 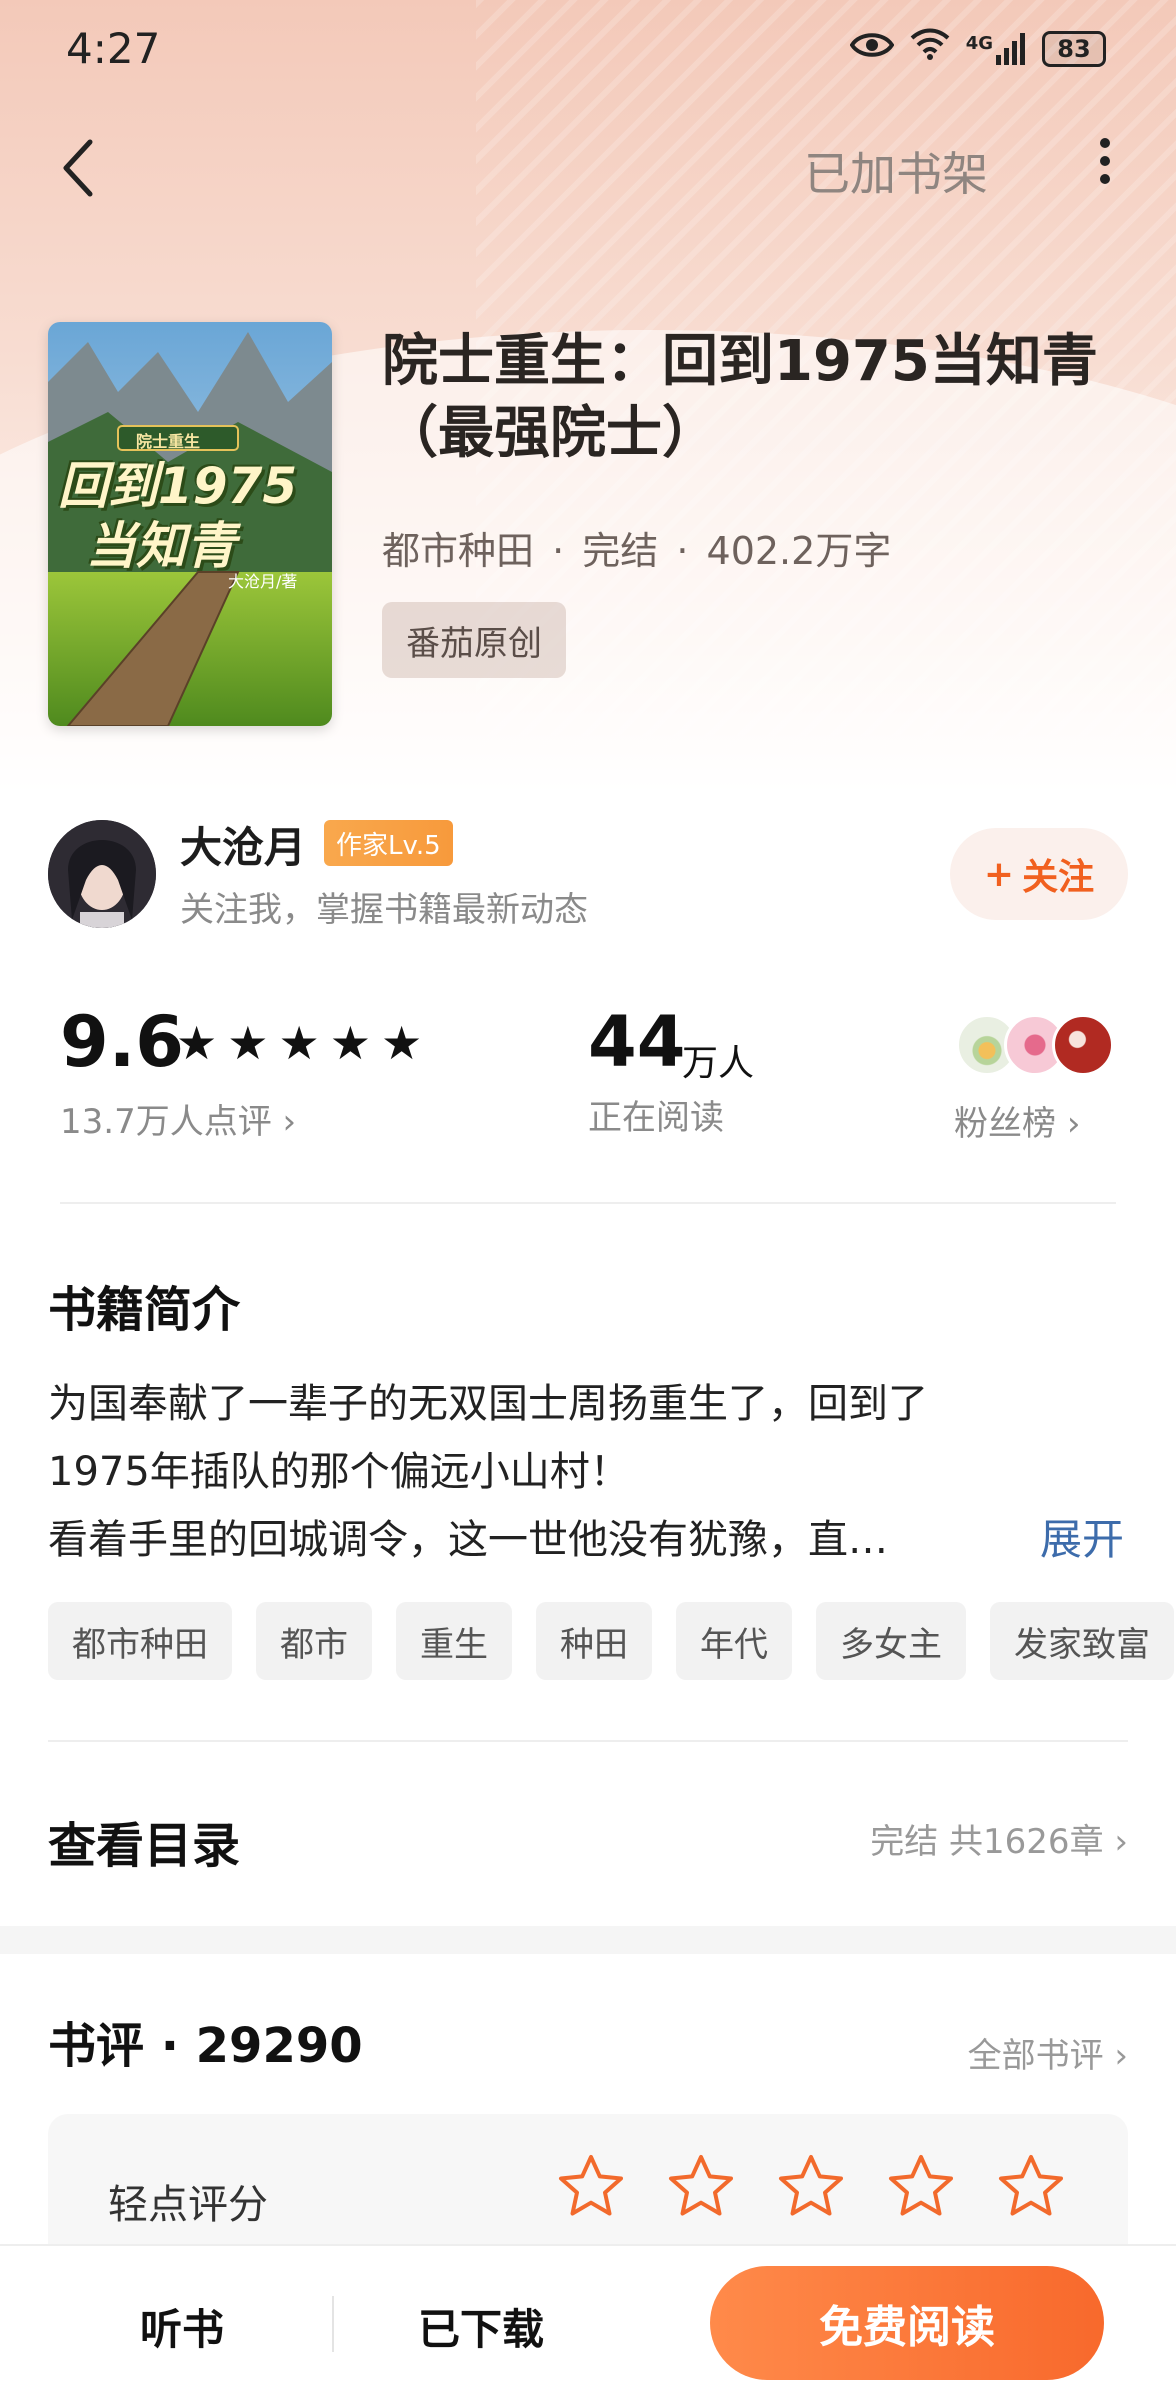 I want to click on listen-button: 听书, so click(x=182, y=2326).